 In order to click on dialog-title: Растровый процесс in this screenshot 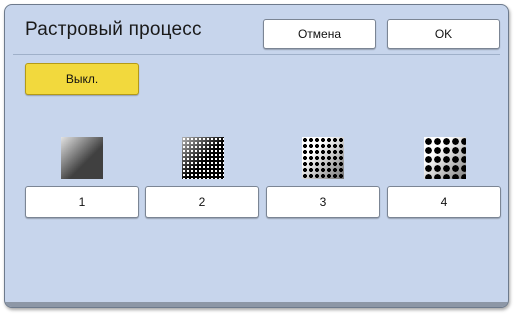, I will do `click(113, 29)`.